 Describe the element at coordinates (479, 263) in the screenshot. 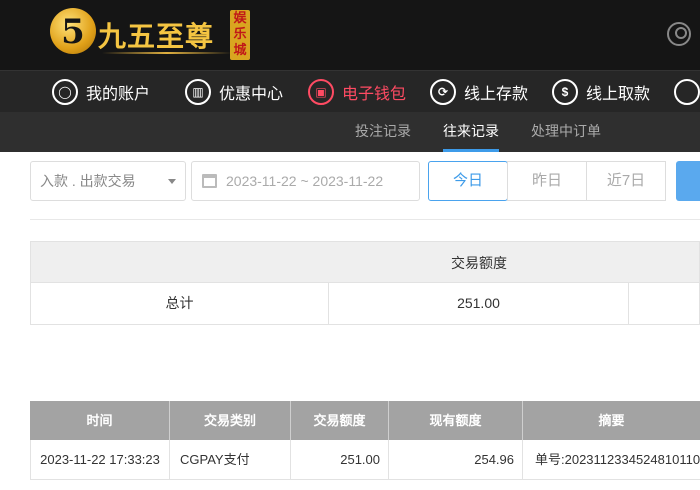

I see `summary-column-amount: 交易额度` at that location.